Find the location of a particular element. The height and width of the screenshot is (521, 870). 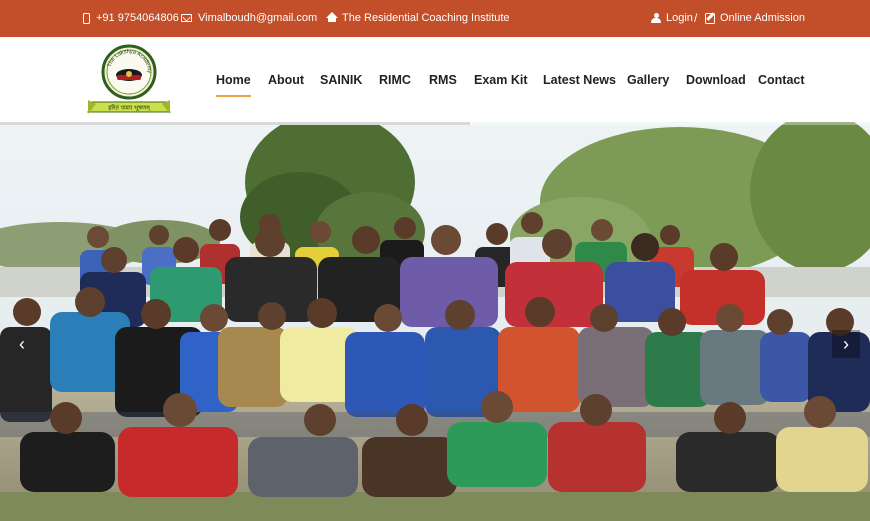

slider-progress-fill is located at coordinates (235, 123).